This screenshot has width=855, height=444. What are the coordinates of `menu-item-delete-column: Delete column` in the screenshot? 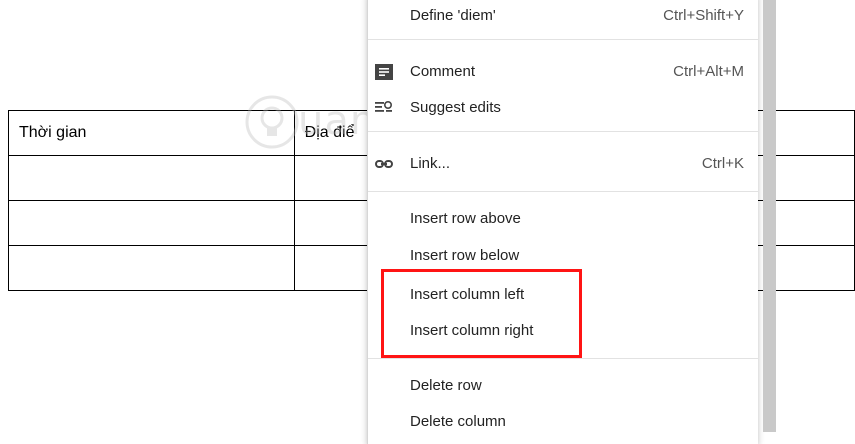 It's located at (563, 422).